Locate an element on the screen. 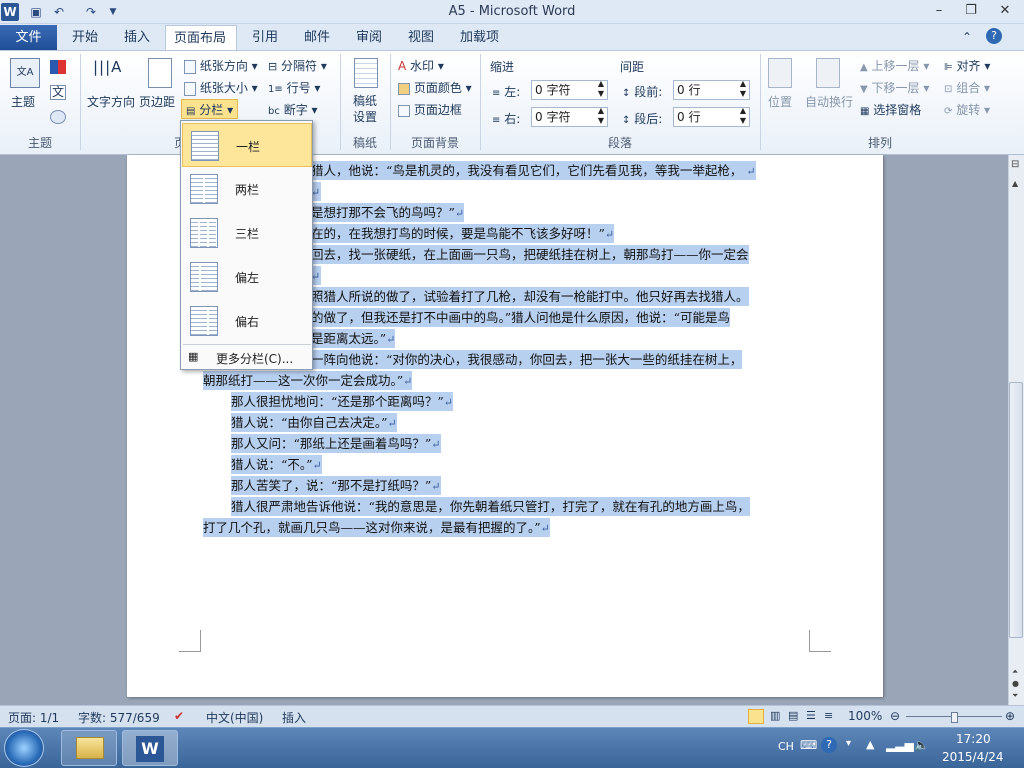 Image resolution: width=1024 pixels, height=768 pixels. wrap-text-button: 自动换行 is located at coordinates (829, 101).